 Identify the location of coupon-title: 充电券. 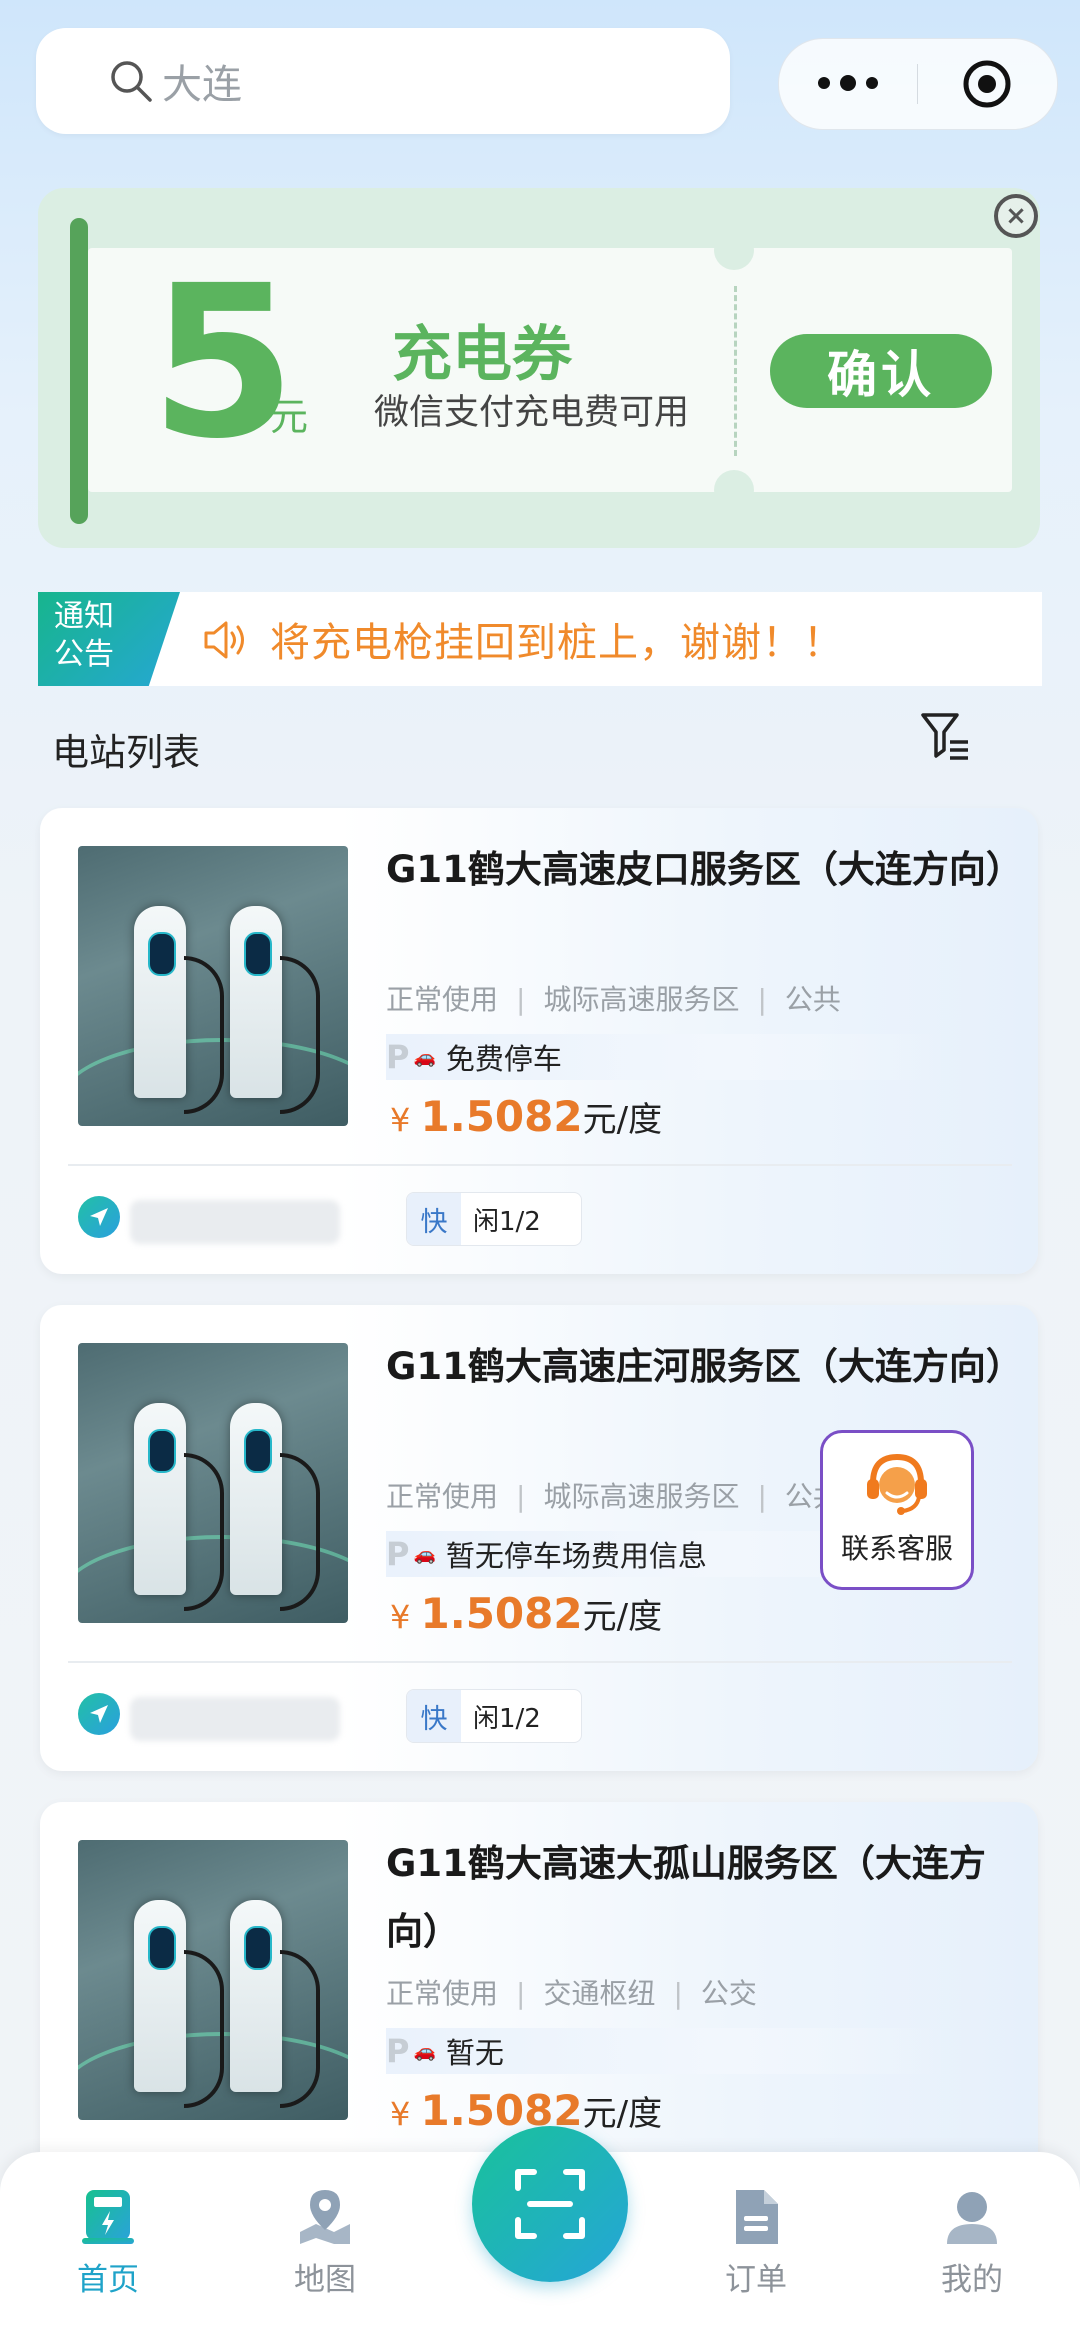
(482, 355).